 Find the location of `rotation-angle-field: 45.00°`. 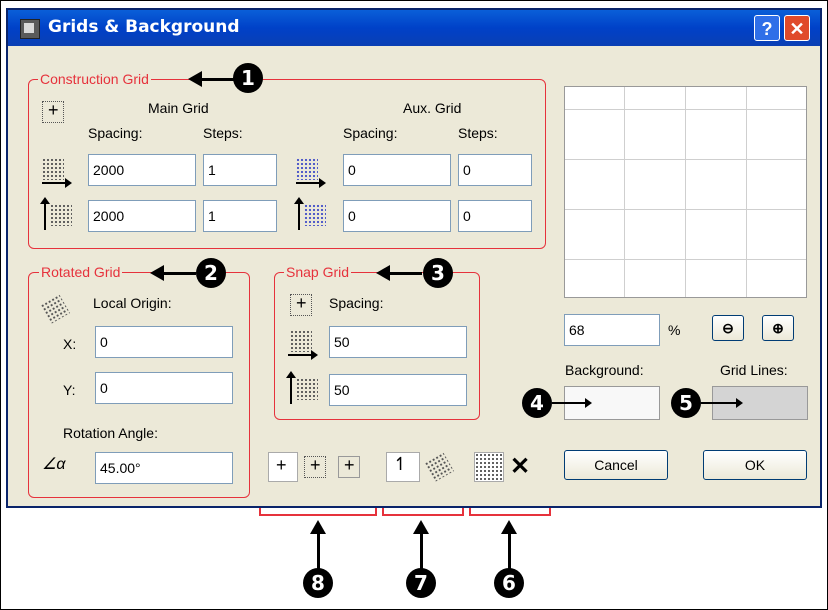

rotation-angle-field: 45.00° is located at coordinates (164, 468).